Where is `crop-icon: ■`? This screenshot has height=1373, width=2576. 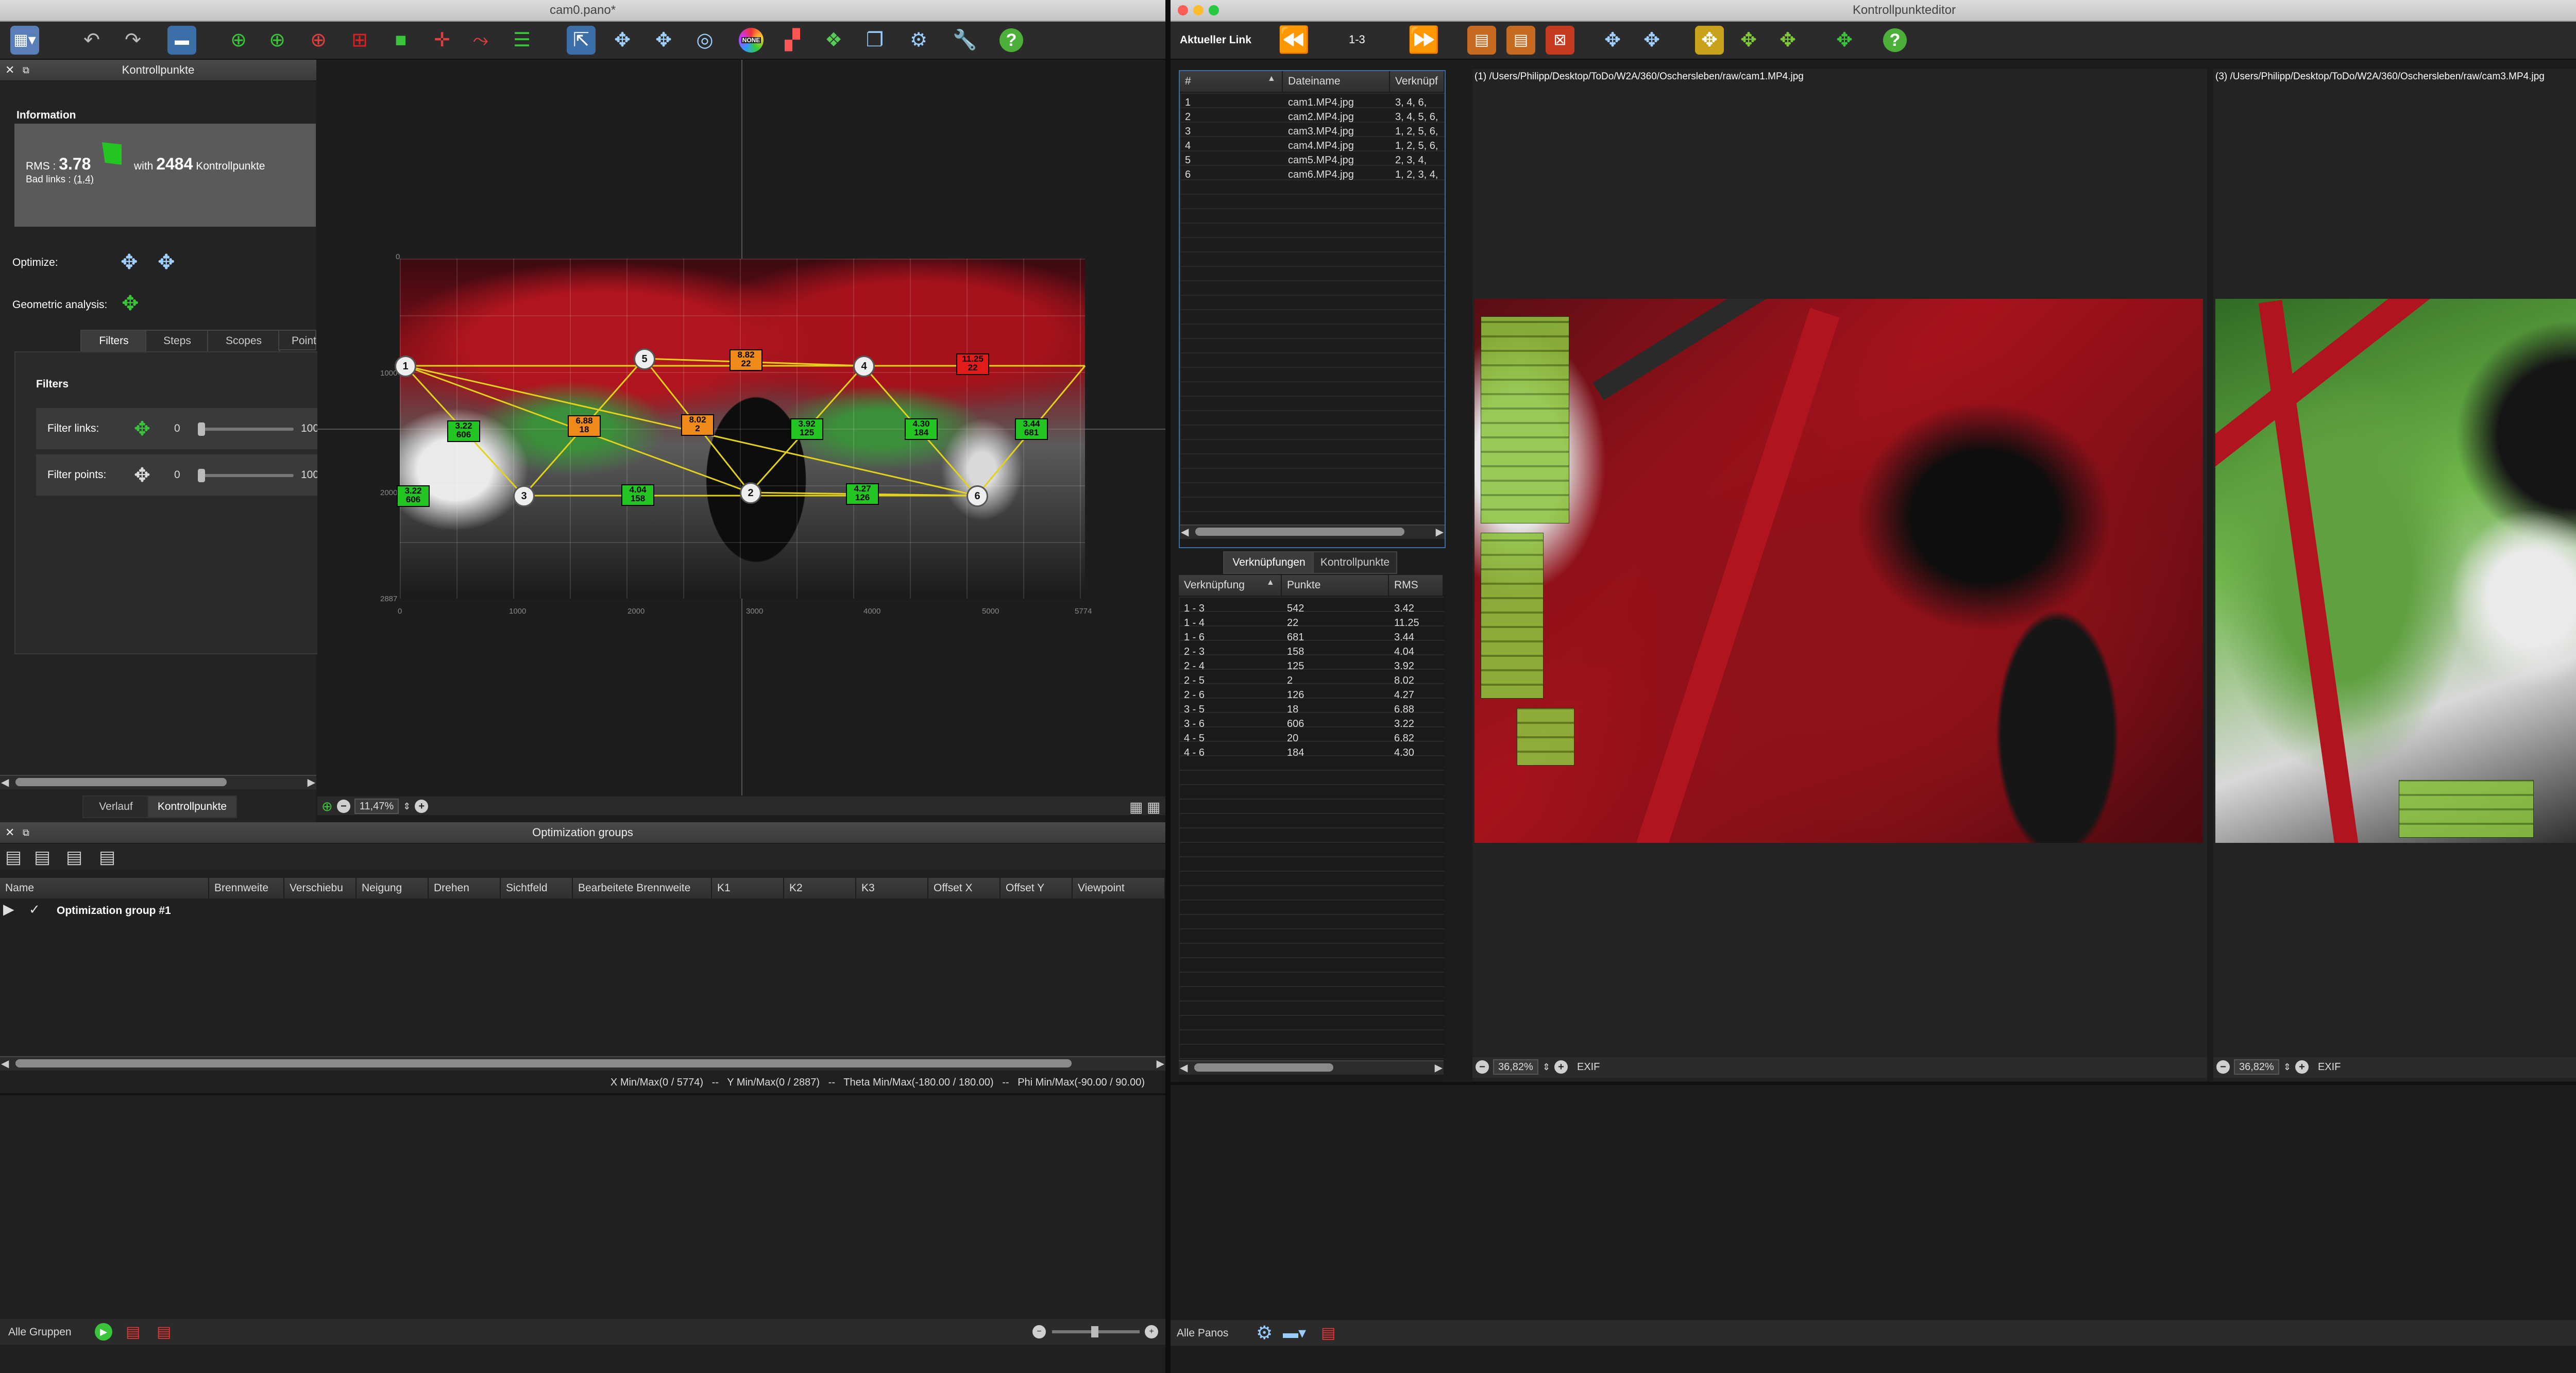
crop-icon: ■ is located at coordinates (400, 40).